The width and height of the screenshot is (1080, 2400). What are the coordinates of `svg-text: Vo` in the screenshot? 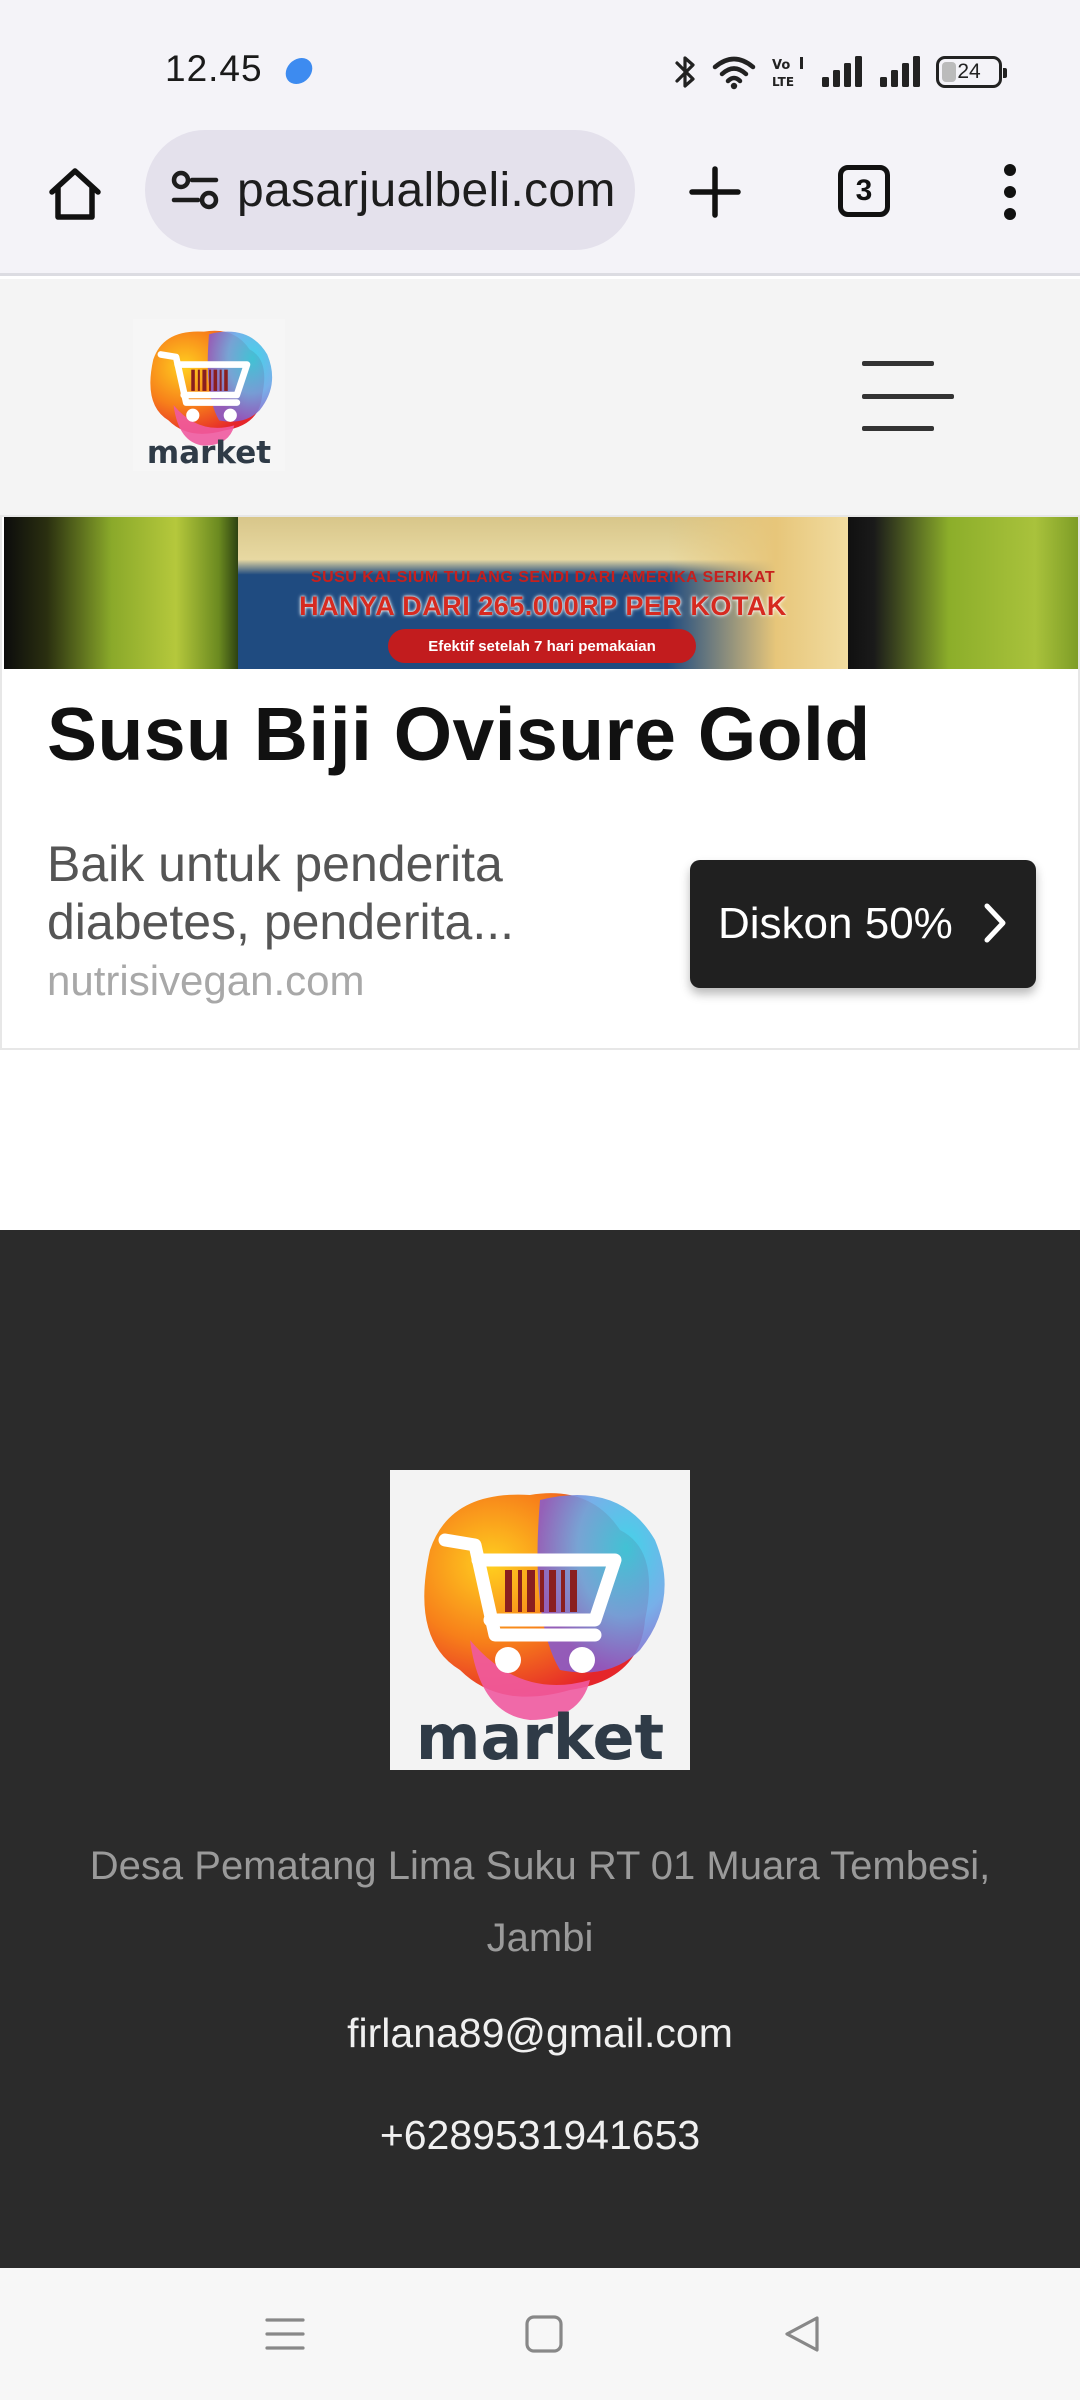 It's located at (781, 65).